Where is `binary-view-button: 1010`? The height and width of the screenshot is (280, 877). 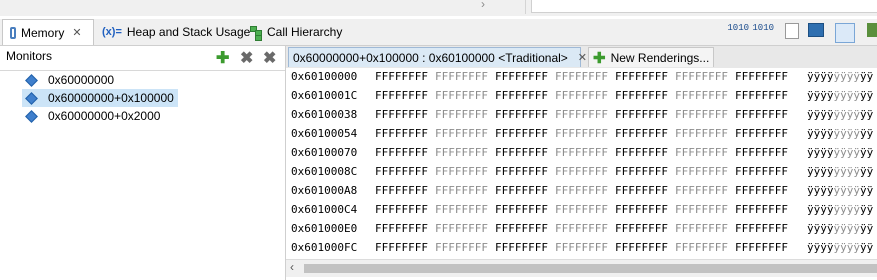 binary-view-button: 1010 is located at coordinates (738, 32).